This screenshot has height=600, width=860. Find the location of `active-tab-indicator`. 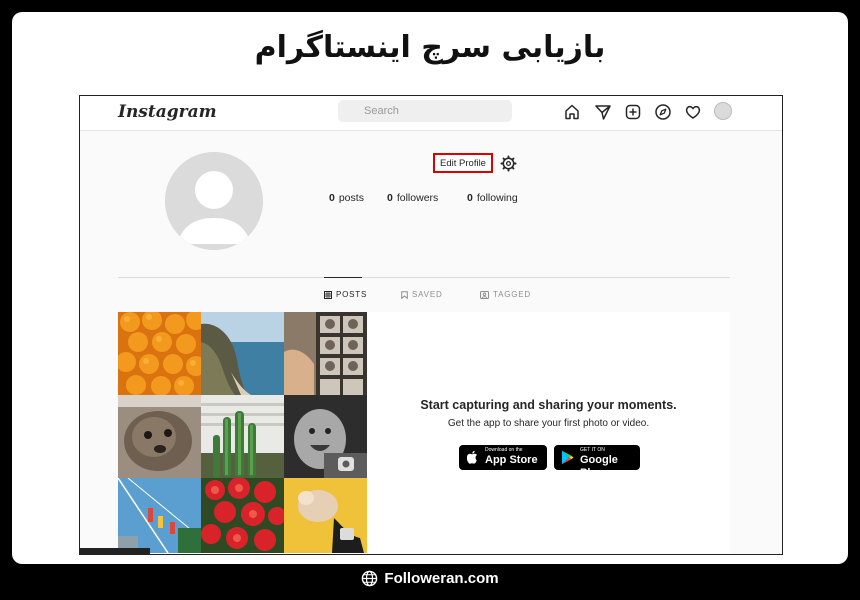

active-tab-indicator is located at coordinates (343, 277).